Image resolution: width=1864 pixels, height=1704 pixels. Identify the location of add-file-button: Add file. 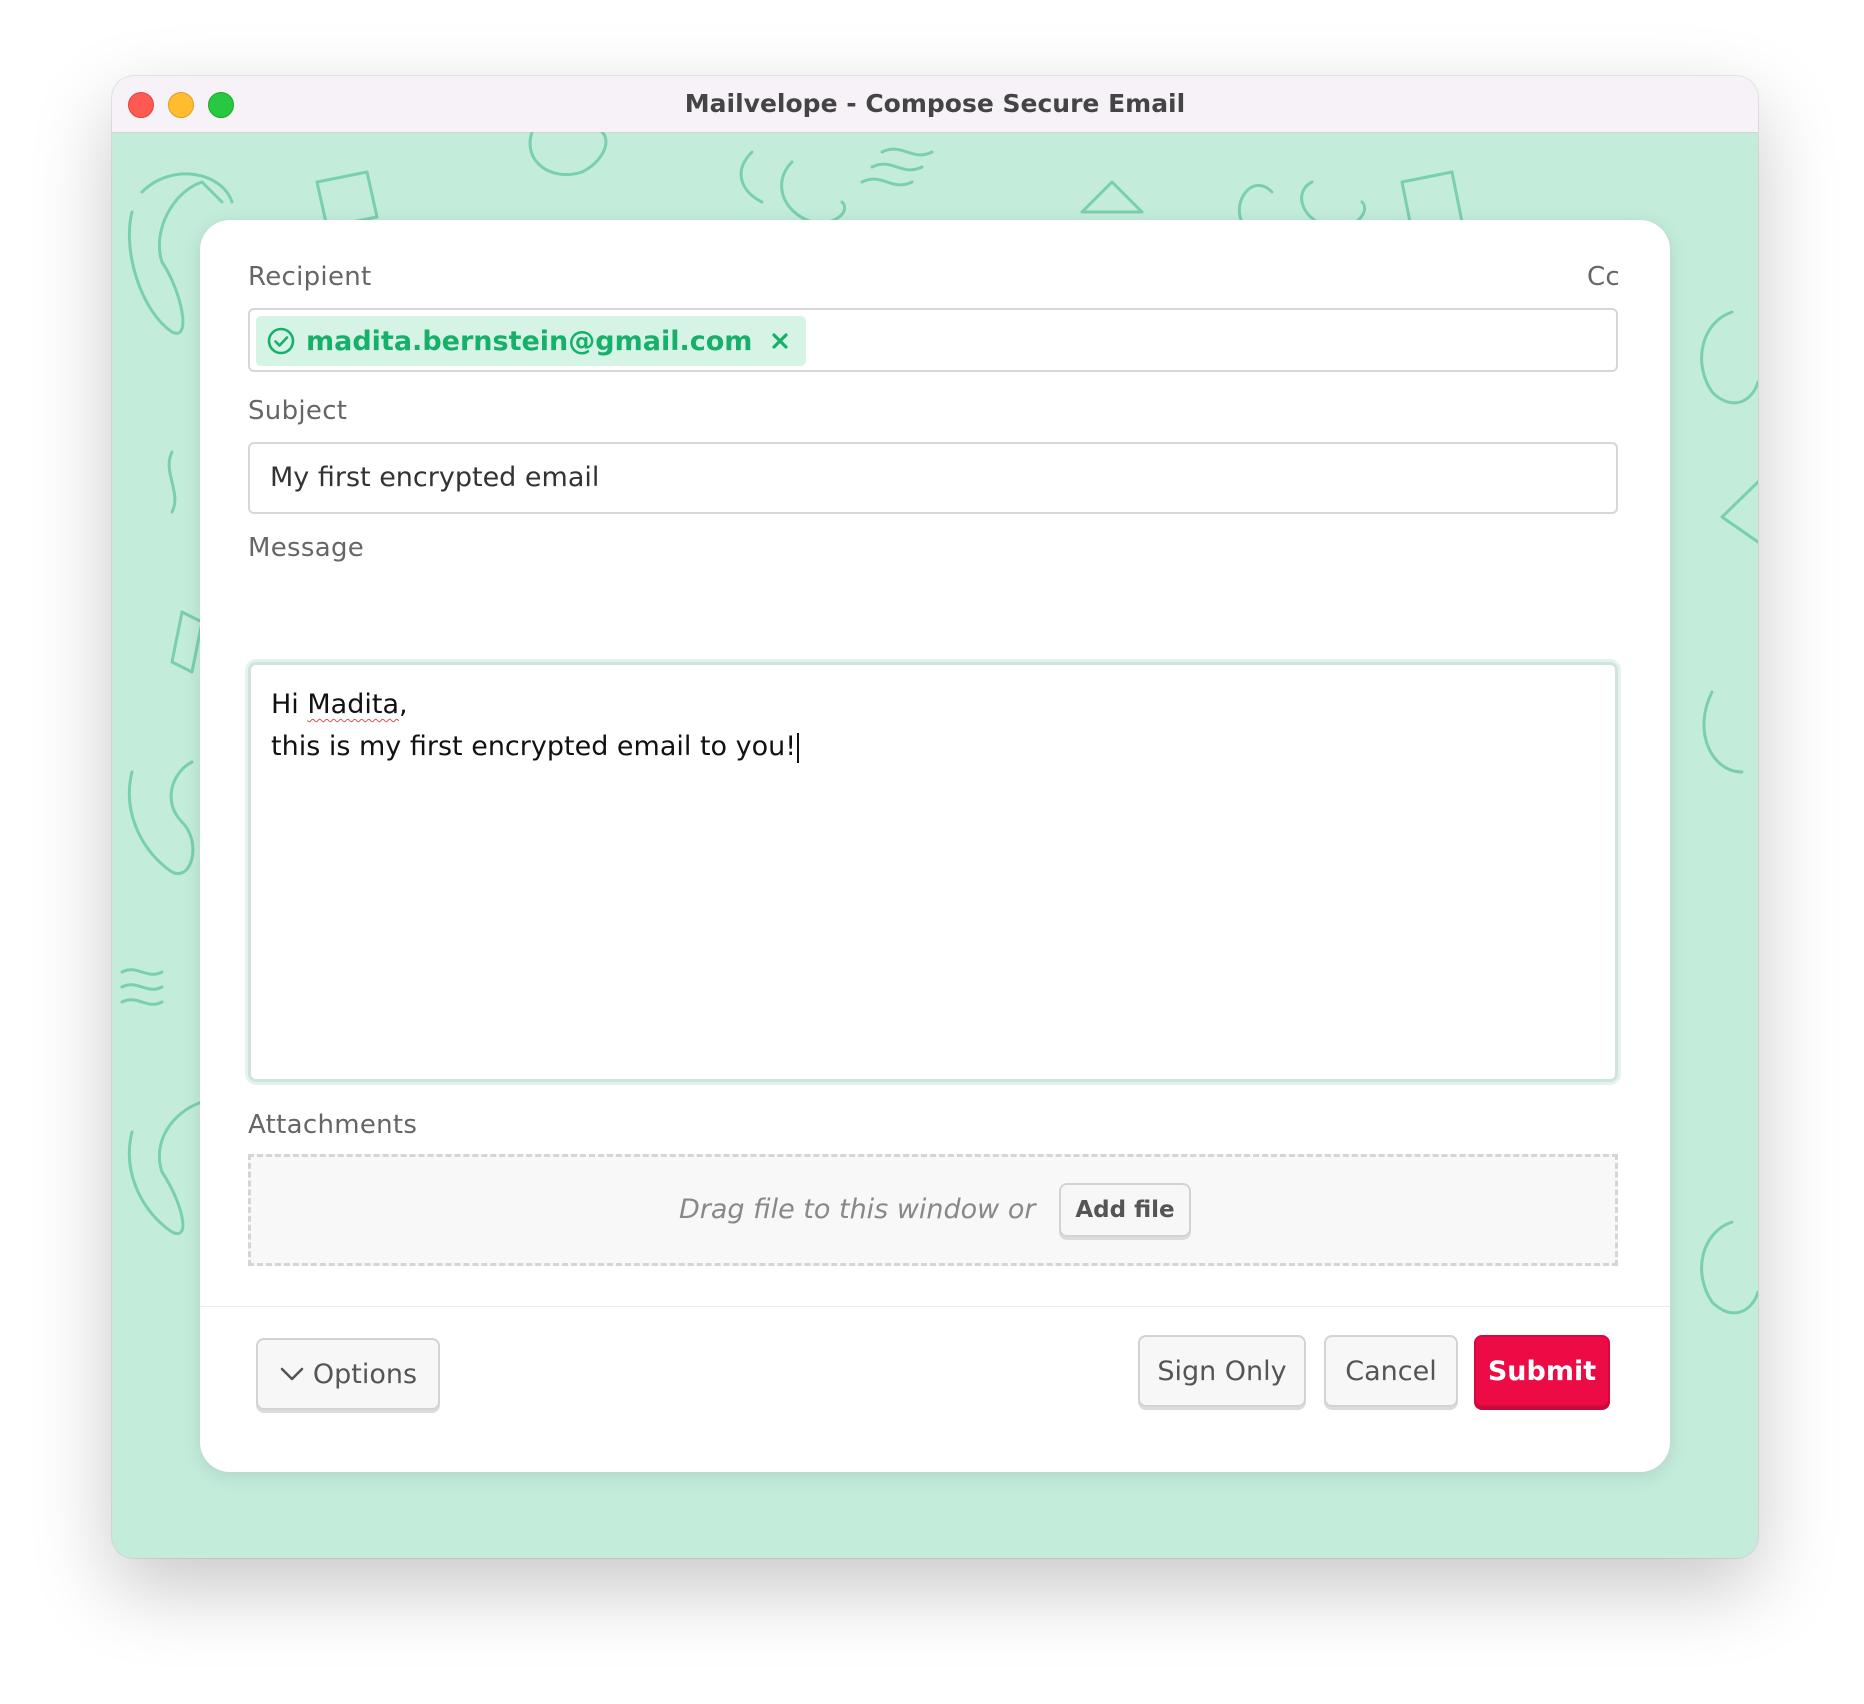
(1125, 1210).